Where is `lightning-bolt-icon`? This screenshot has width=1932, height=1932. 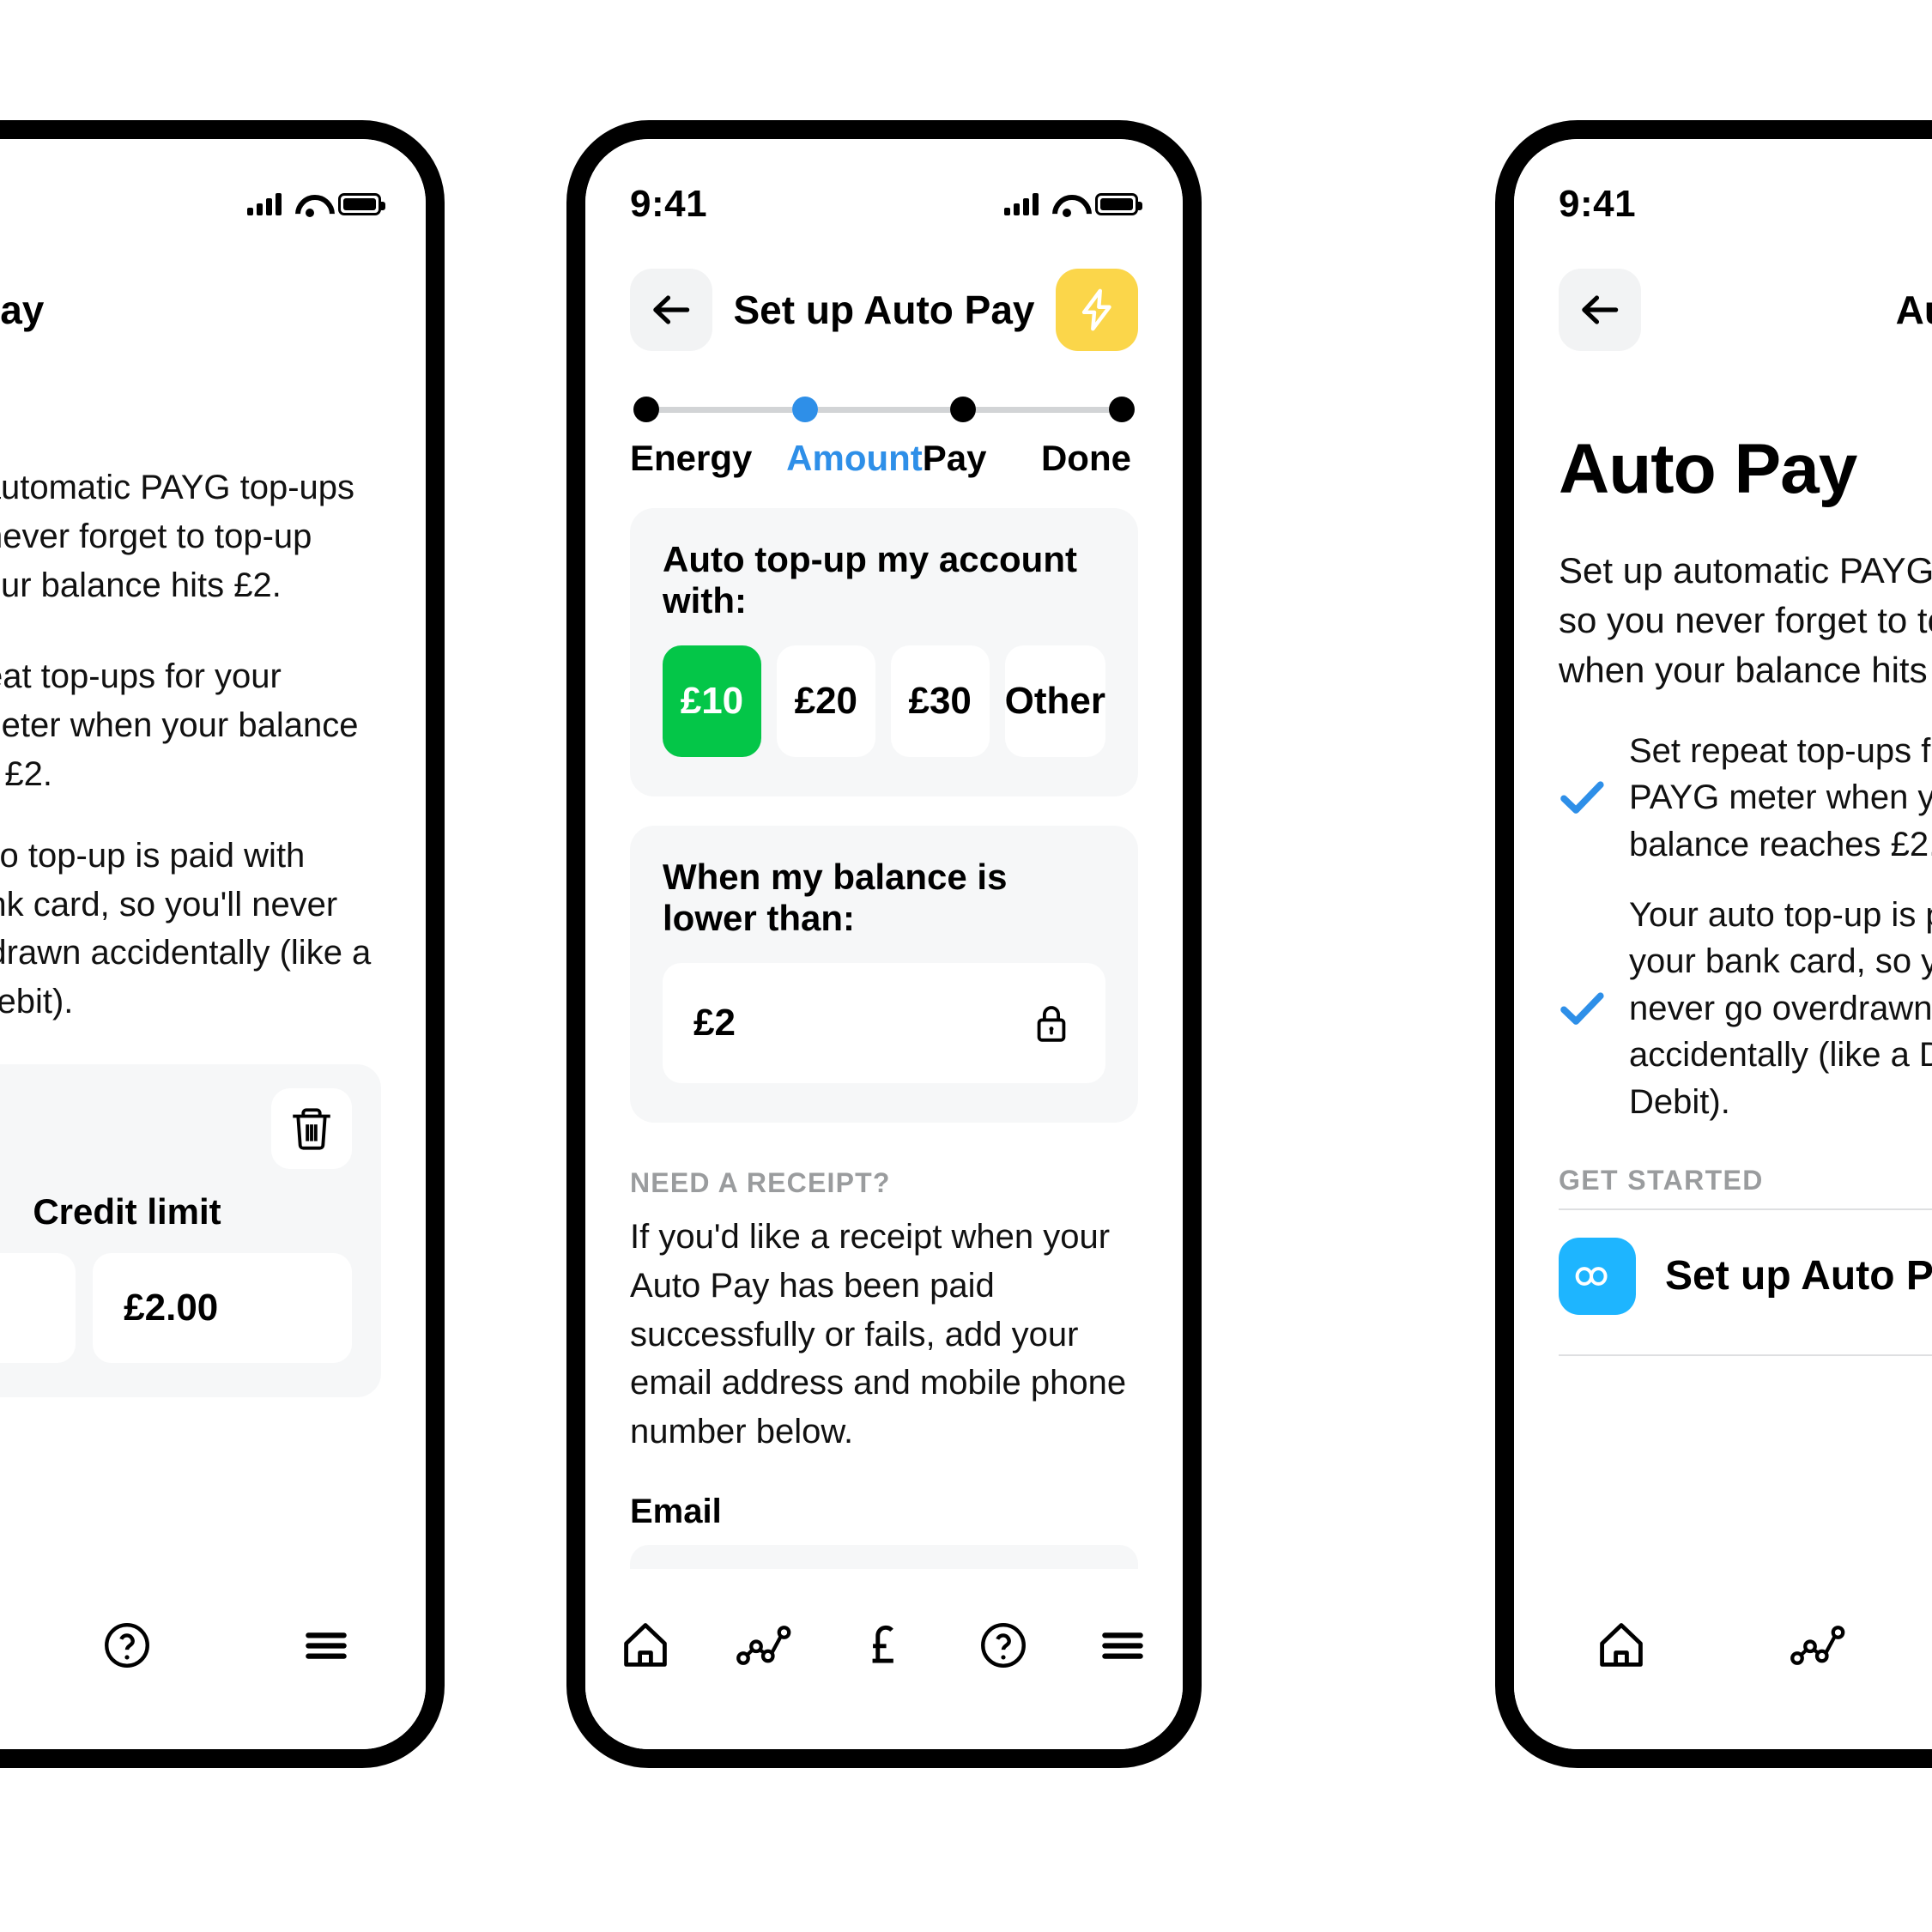
lightning-bolt-icon is located at coordinates (1096, 310).